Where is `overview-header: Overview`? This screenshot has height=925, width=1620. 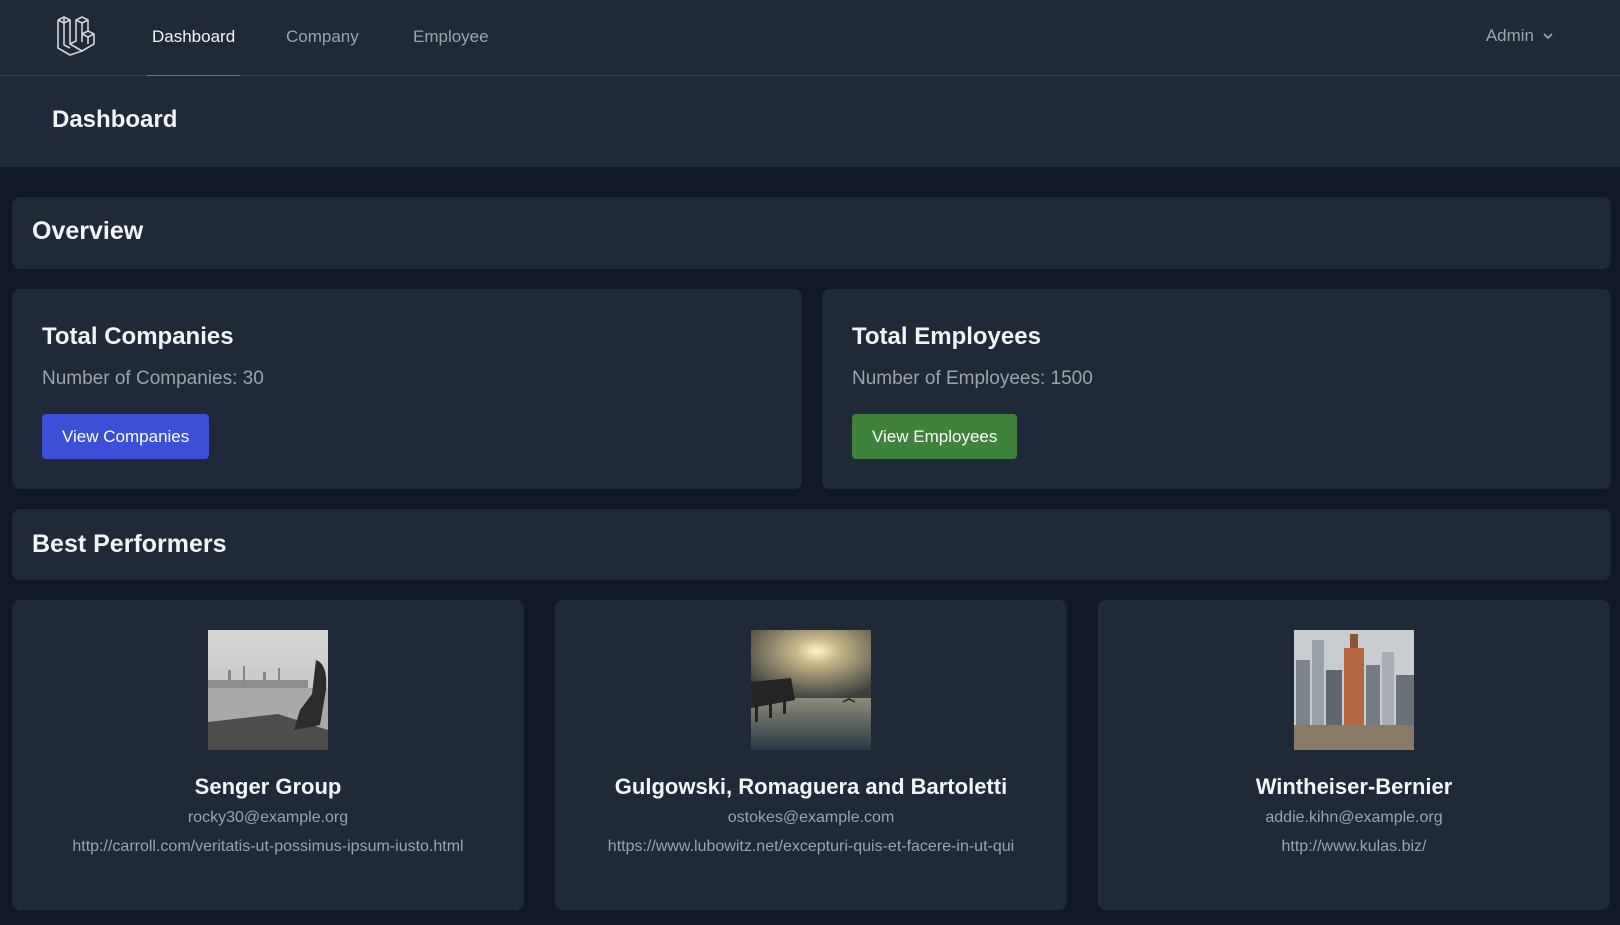
overview-header: Overview is located at coordinates (811, 233).